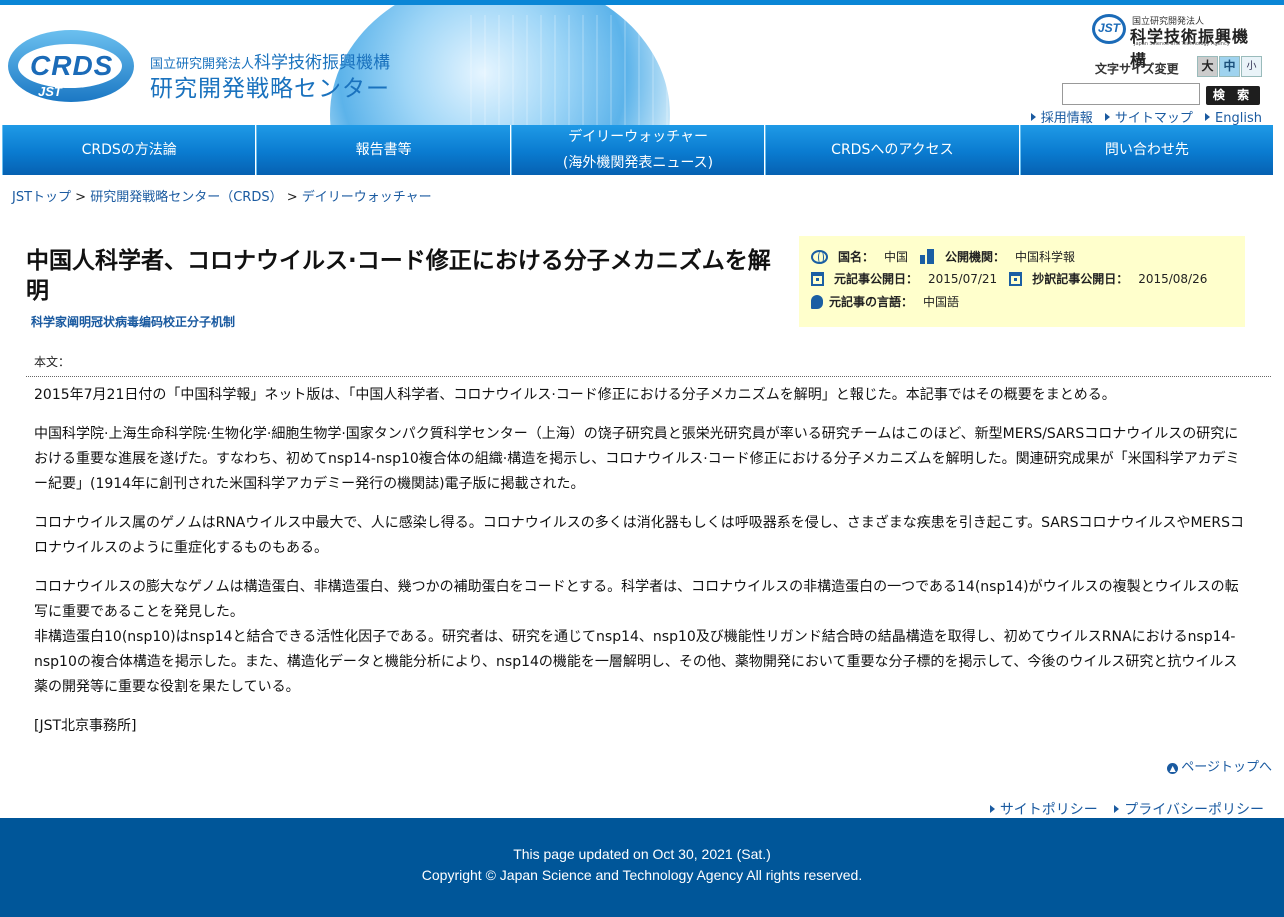  I want to click on lang-value: 中国語, so click(941, 302).